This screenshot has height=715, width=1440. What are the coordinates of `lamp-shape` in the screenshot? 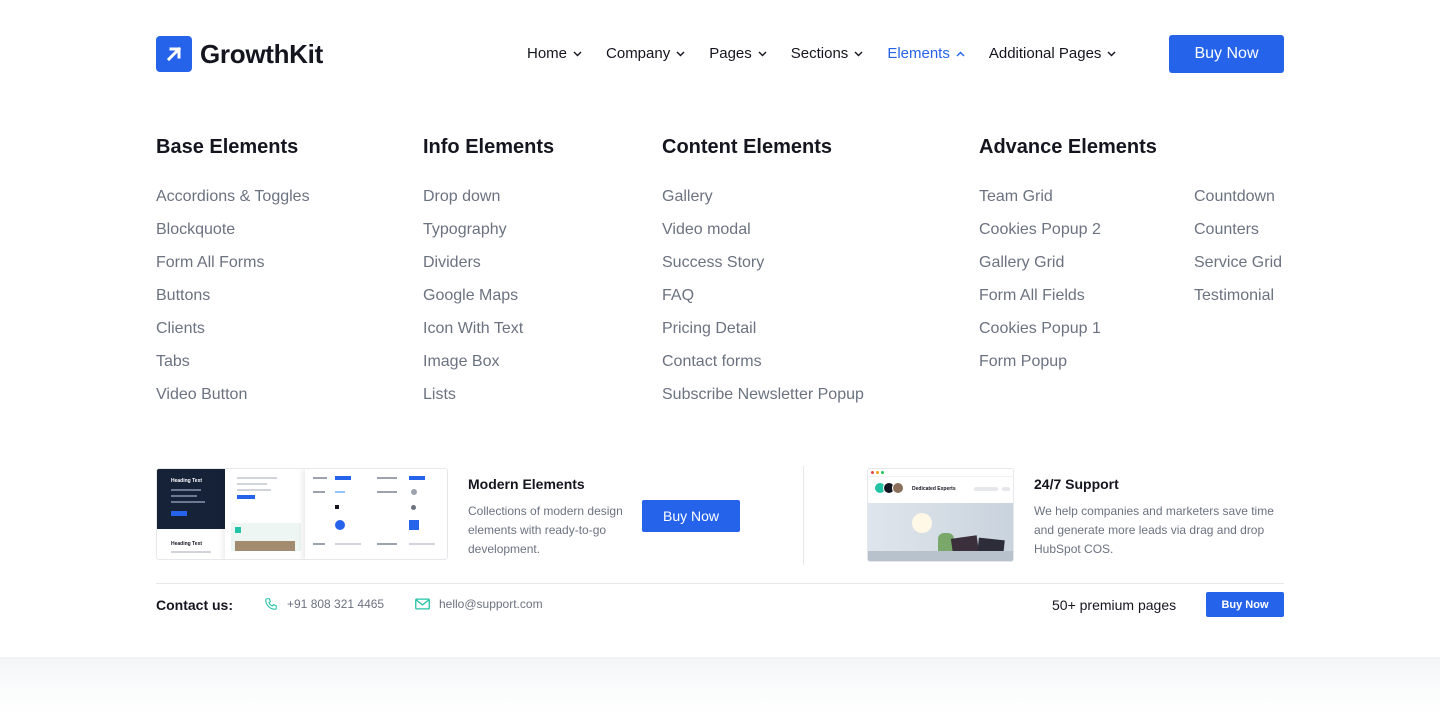 It's located at (922, 523).